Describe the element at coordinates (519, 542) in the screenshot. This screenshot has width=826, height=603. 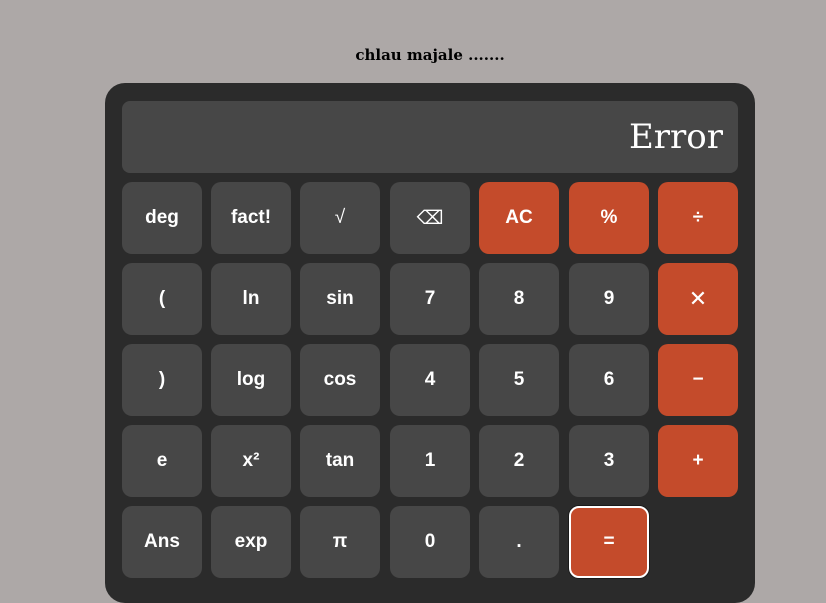
I see `decimal-point-button: .` at that location.